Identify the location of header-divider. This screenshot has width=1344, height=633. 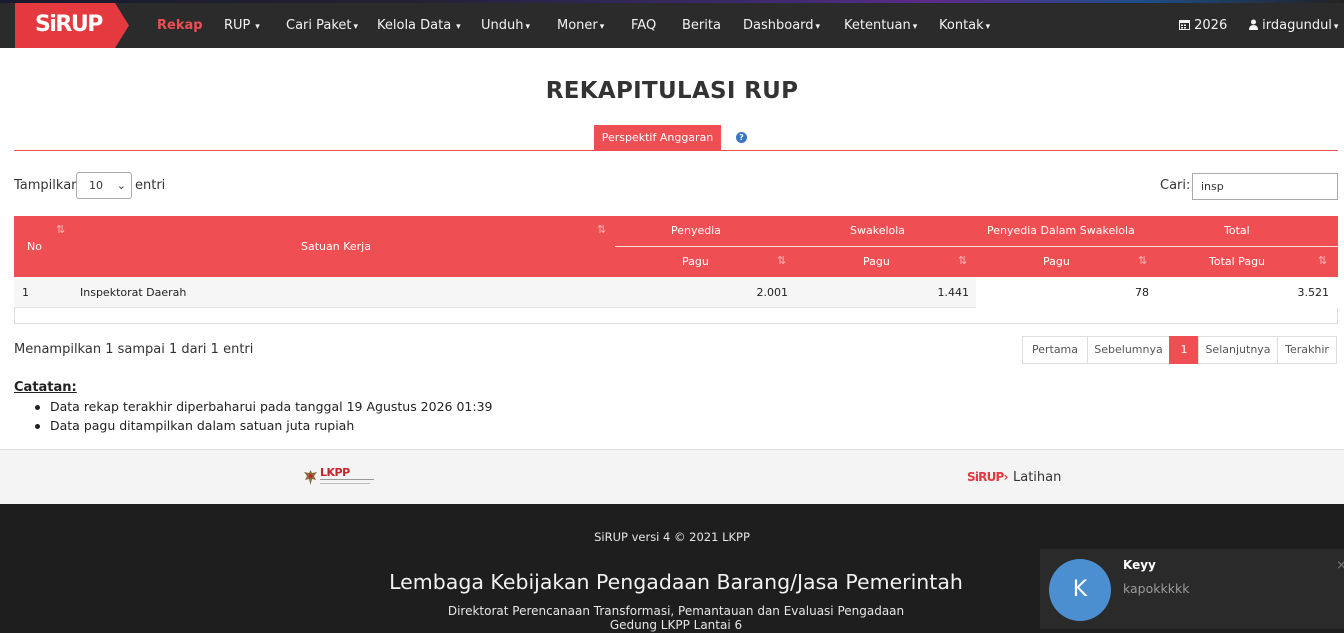
(976, 246).